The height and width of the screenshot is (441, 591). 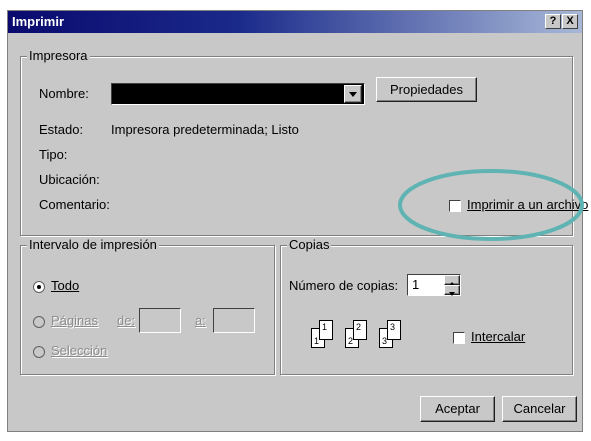 I want to click on type-label: Tipo:, so click(x=53, y=154).